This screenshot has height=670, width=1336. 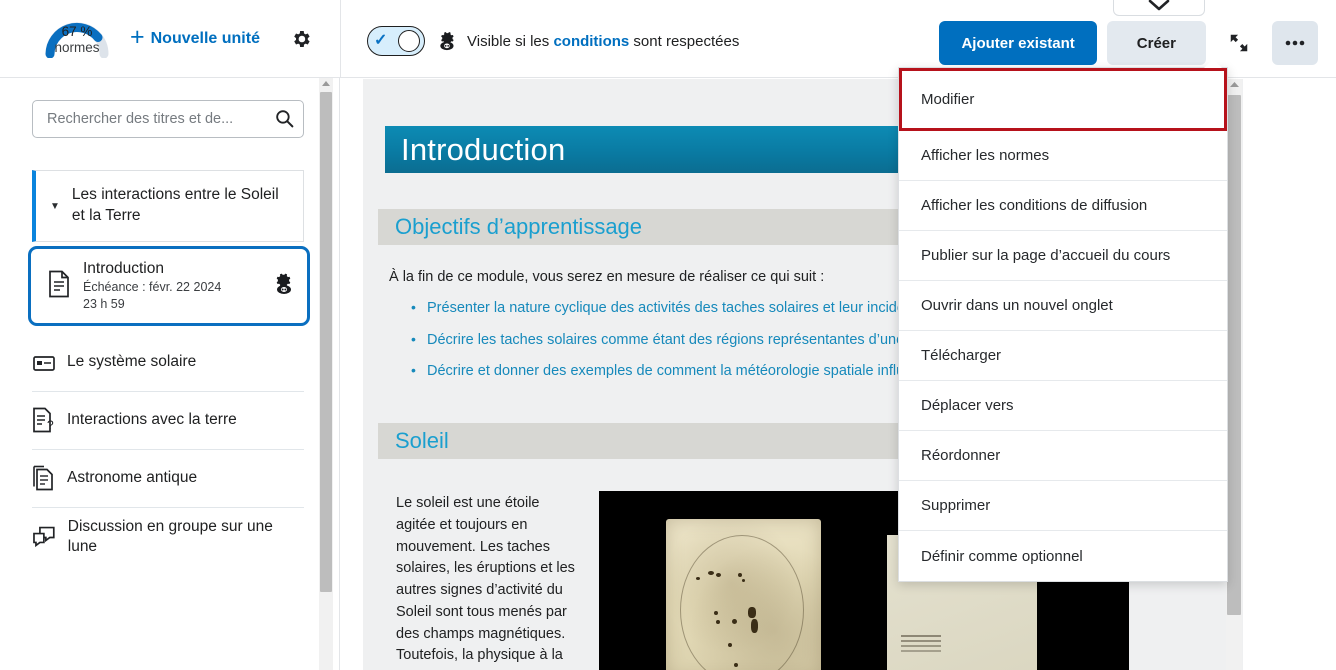 I want to click on gear-icon, so click(x=302, y=38).